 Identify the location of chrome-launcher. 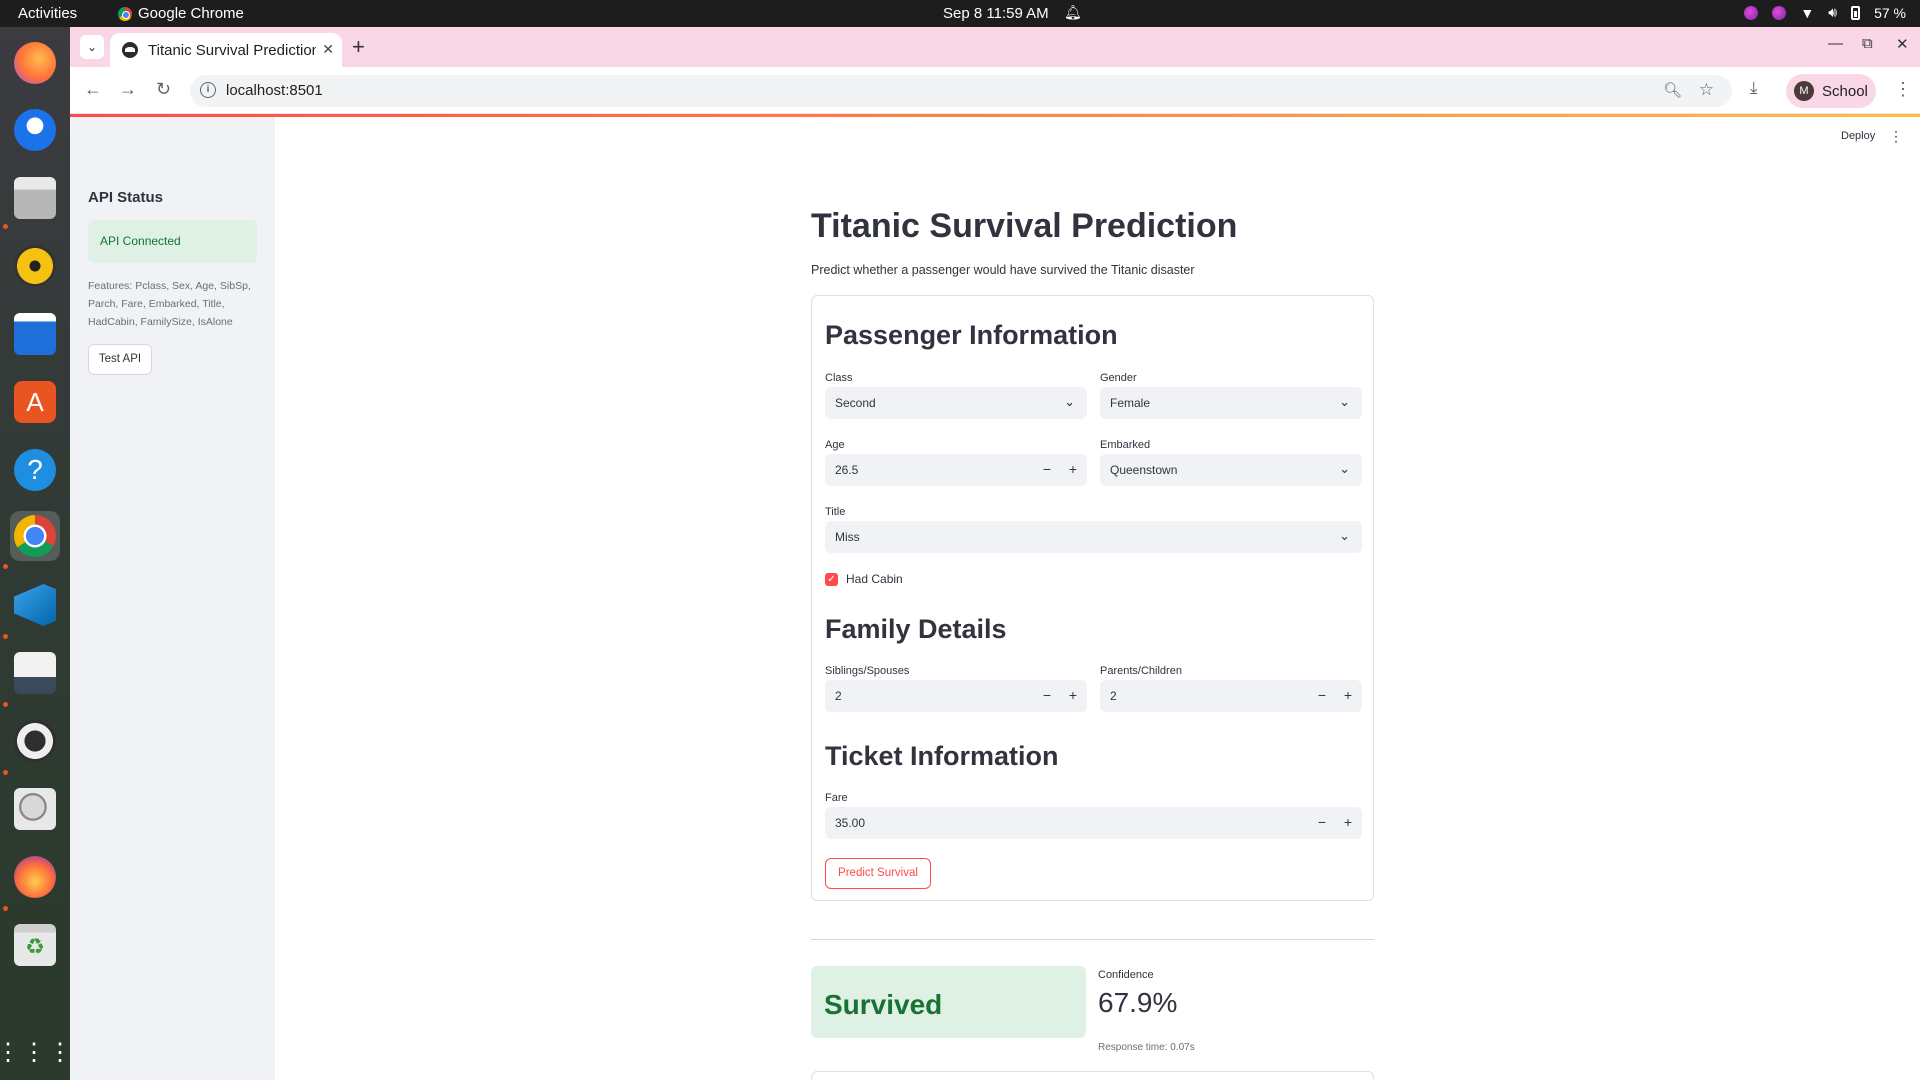
(35, 536).